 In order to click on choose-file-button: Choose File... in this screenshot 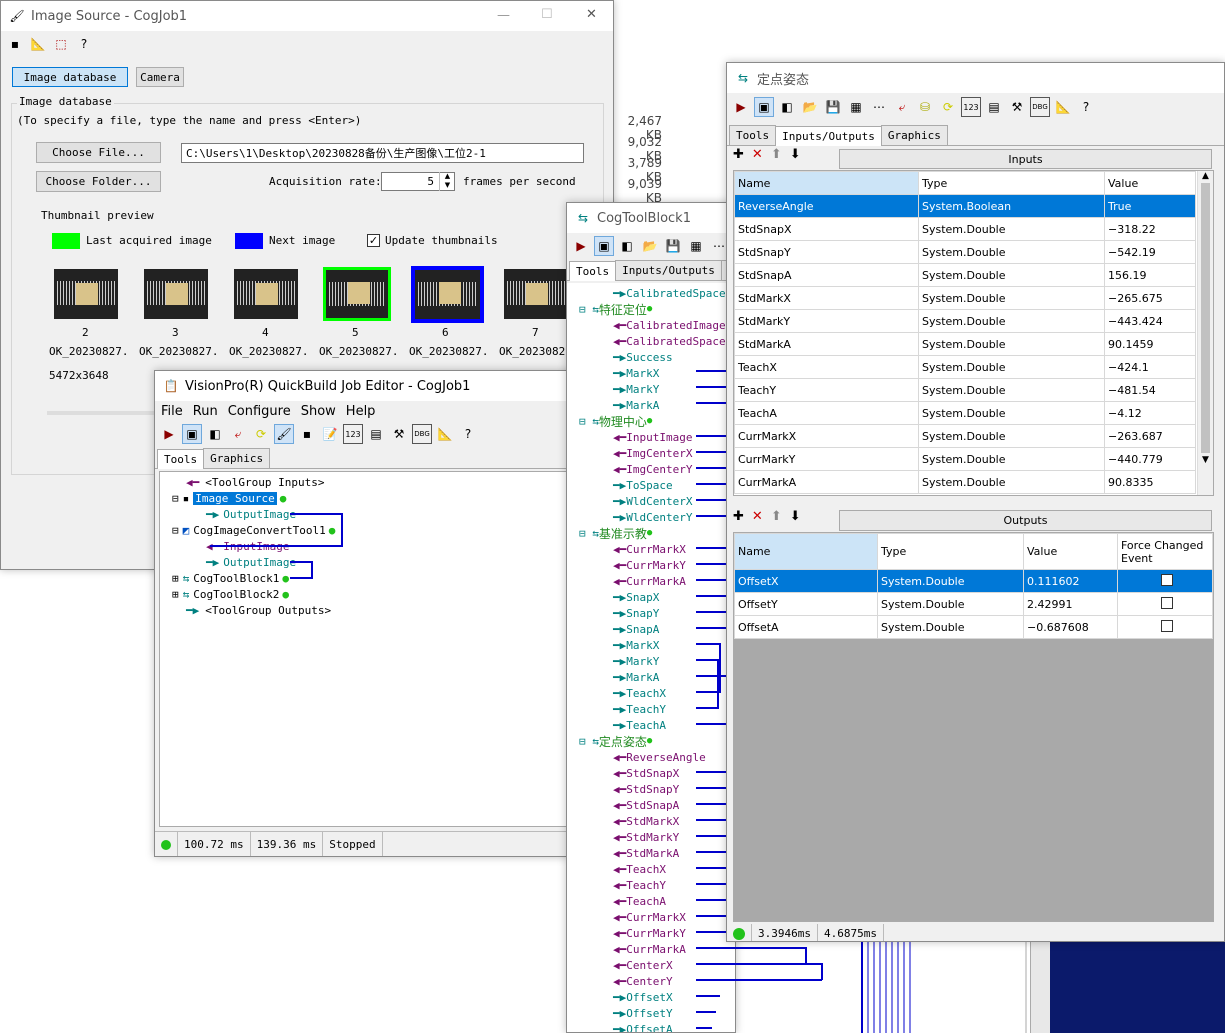, I will do `click(98, 152)`.